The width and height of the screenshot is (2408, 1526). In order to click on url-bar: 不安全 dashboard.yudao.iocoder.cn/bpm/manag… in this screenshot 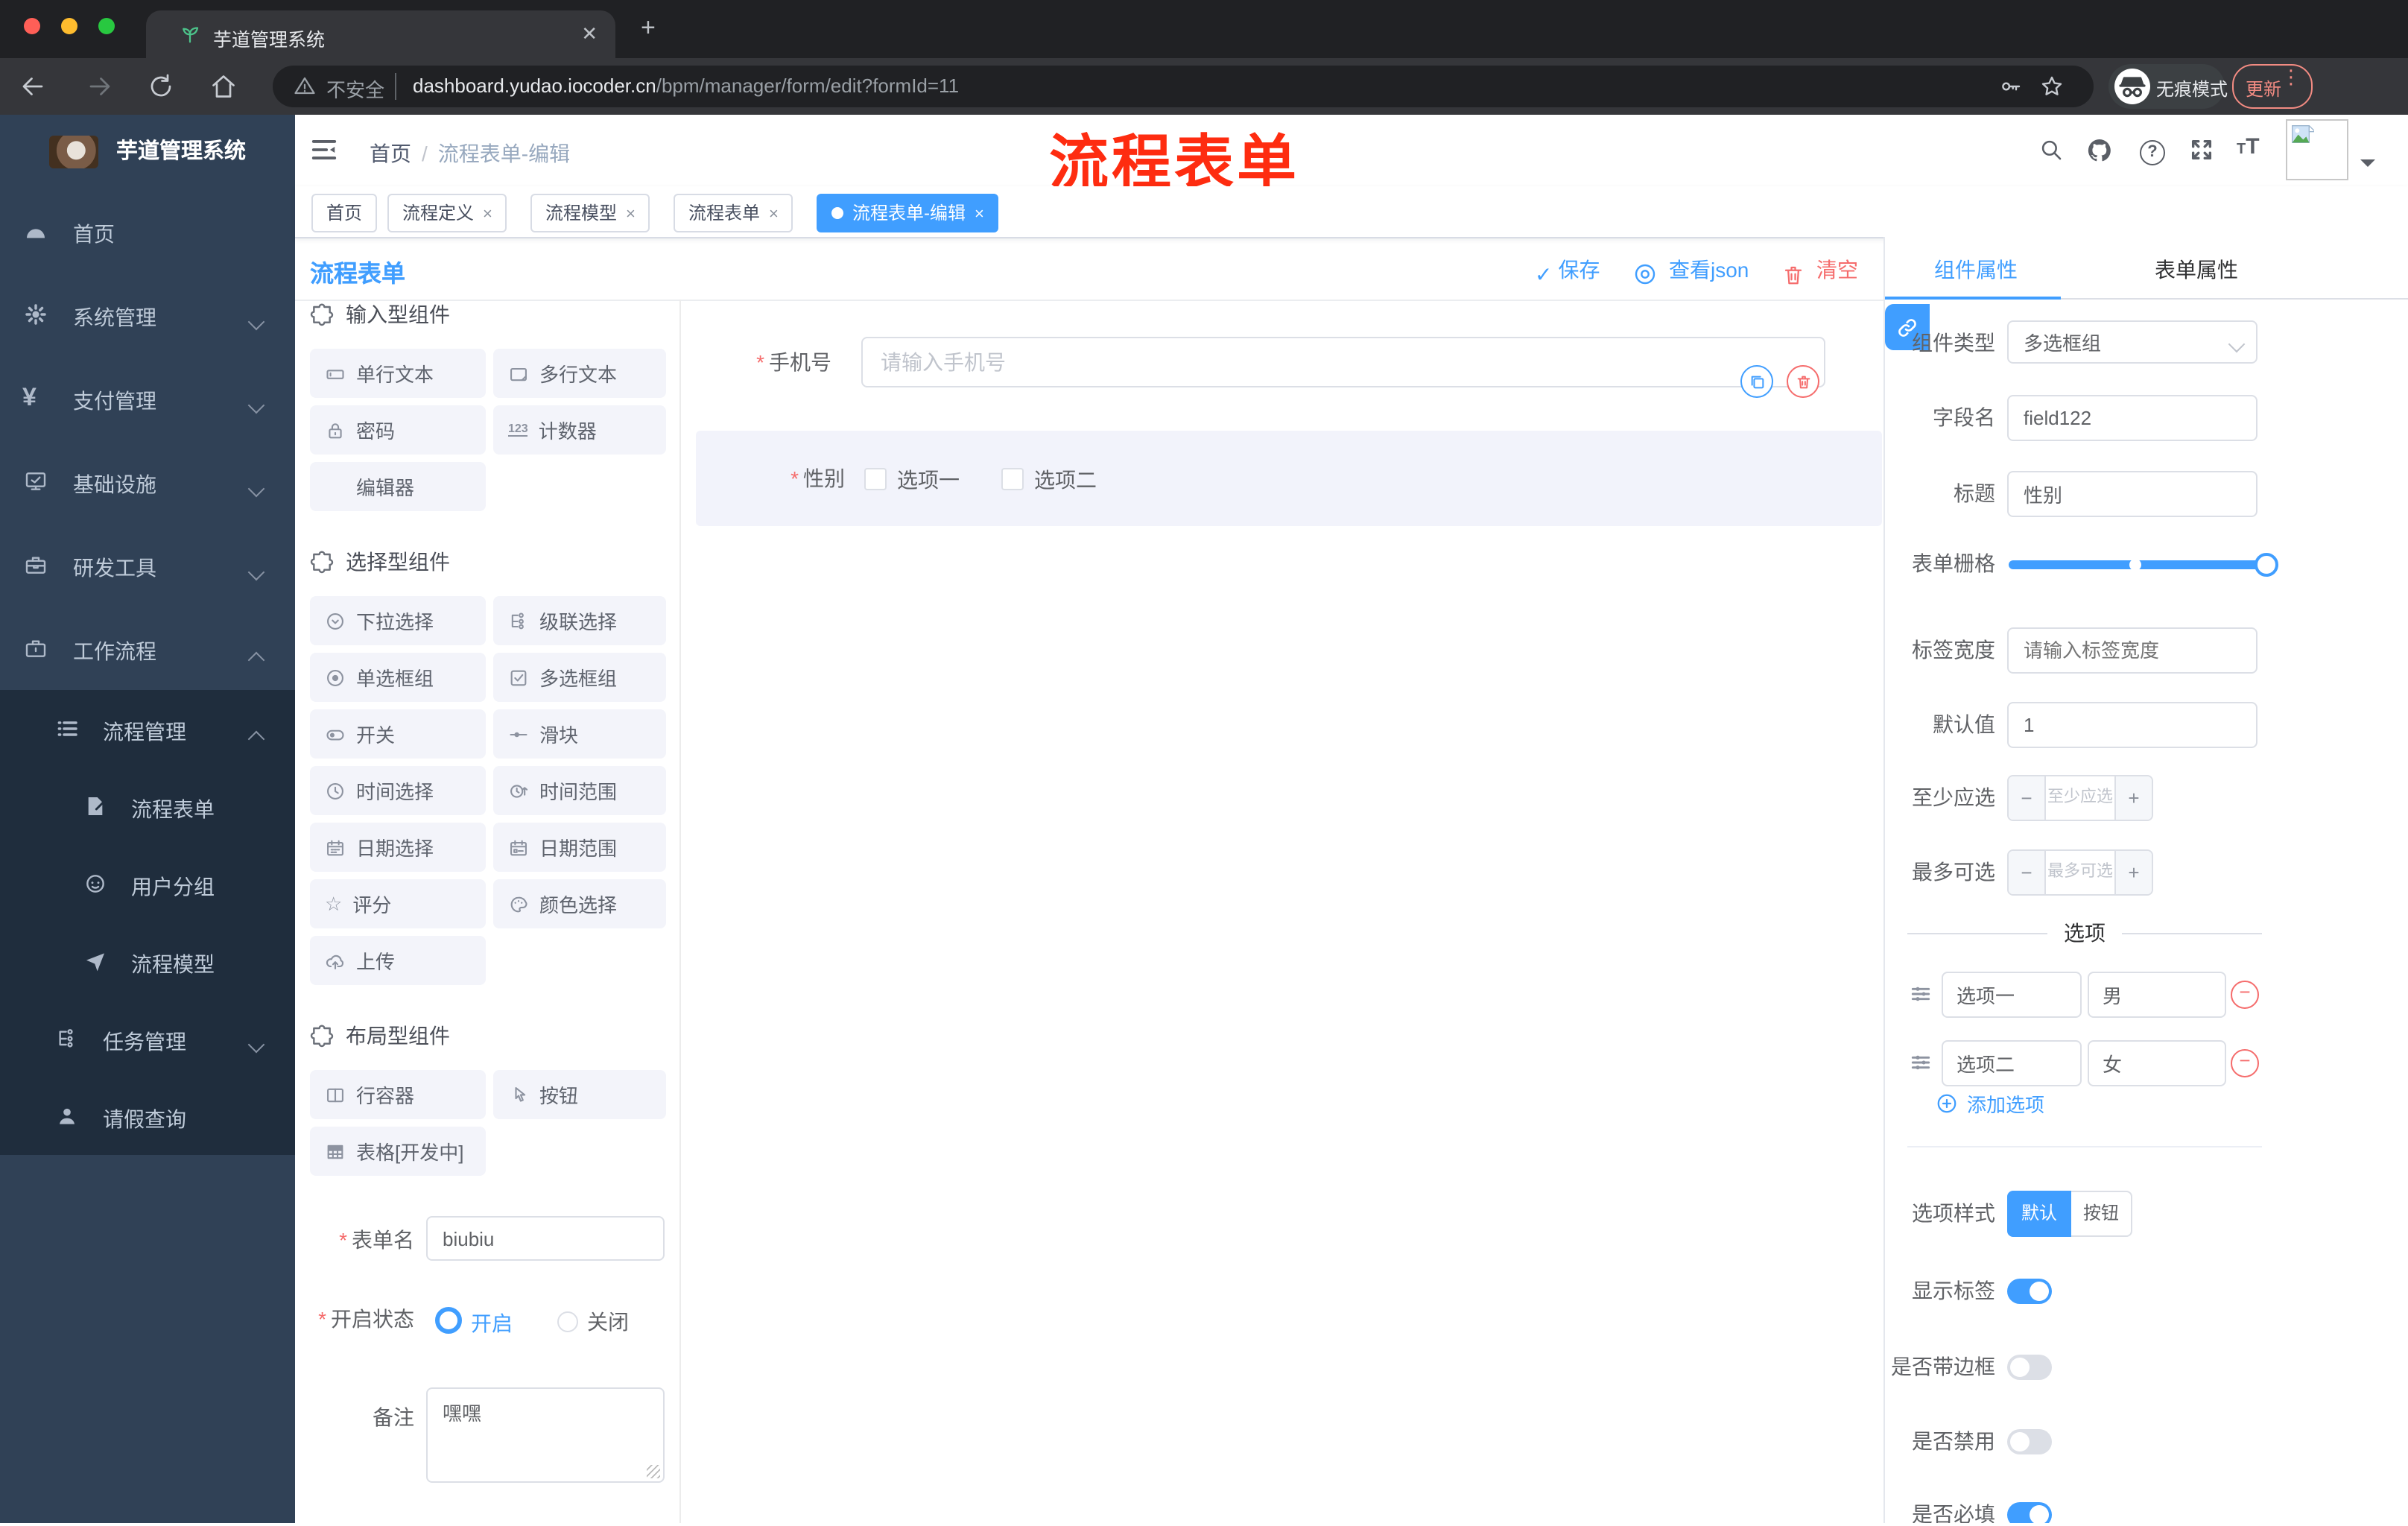, I will do `click(1183, 86)`.